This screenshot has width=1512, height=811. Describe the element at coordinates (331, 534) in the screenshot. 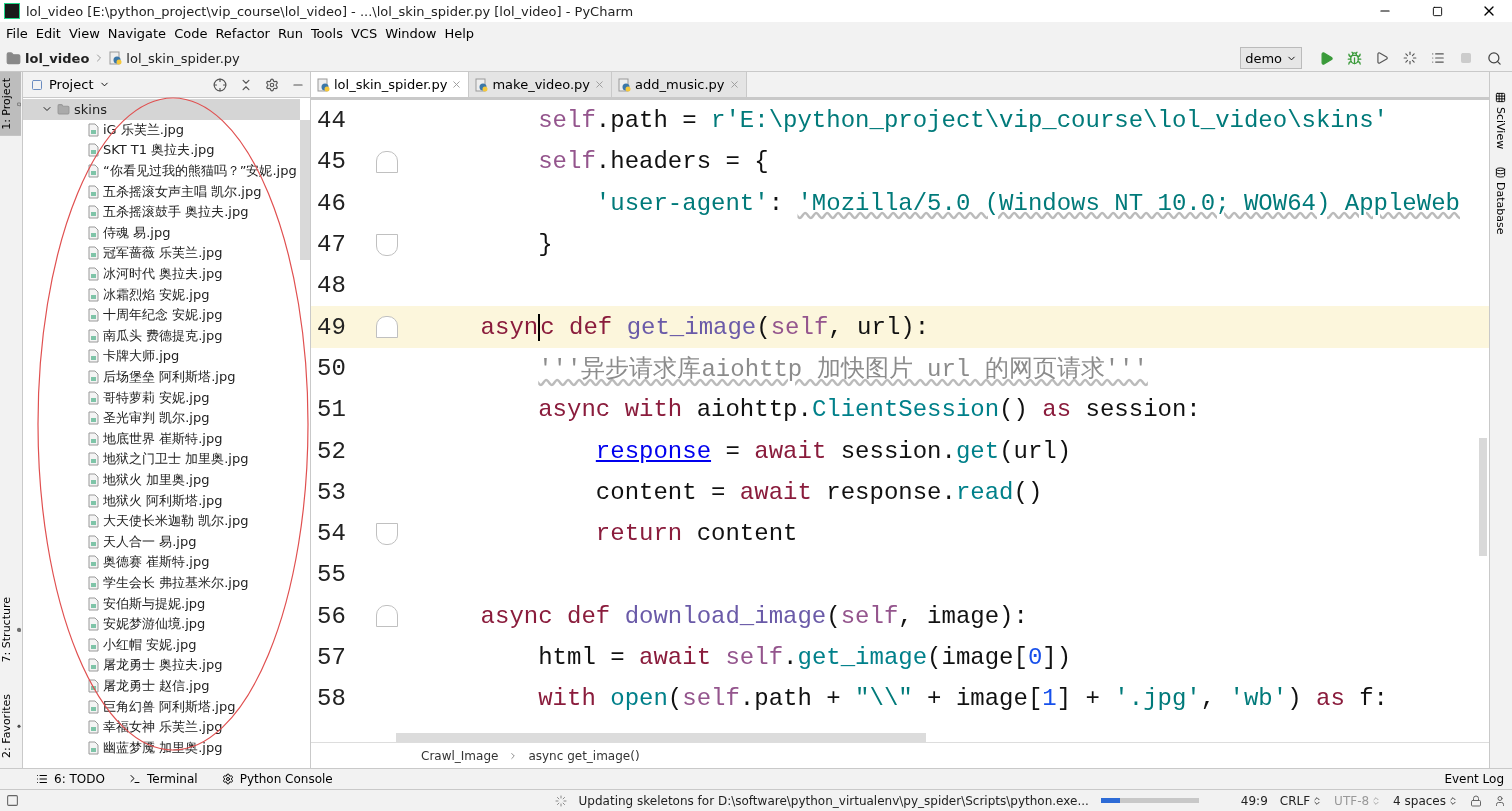

I see `line-number: 54` at that location.